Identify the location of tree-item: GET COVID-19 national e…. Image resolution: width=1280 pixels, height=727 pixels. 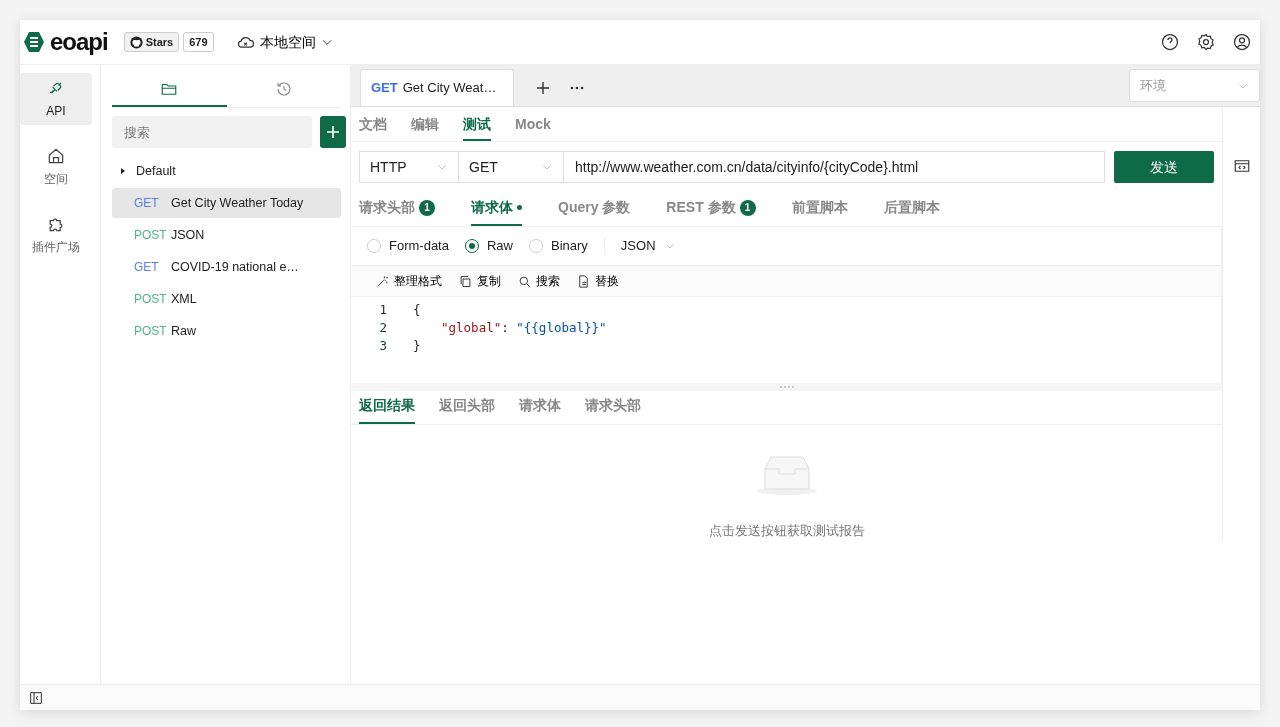
(226, 267).